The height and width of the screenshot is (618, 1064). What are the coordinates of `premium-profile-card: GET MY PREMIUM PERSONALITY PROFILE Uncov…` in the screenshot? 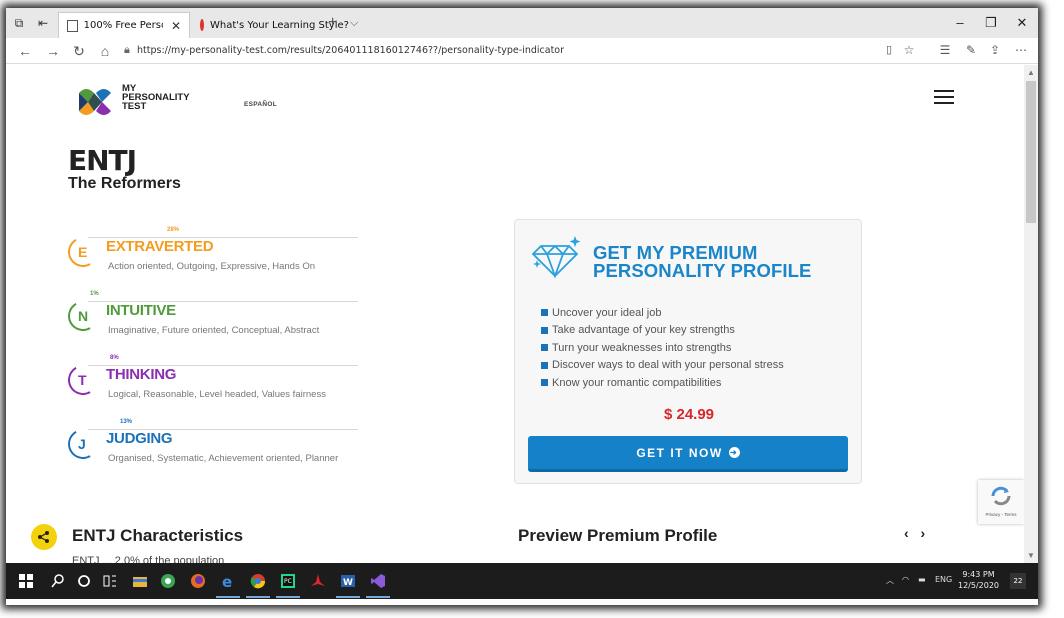 It's located at (688, 351).